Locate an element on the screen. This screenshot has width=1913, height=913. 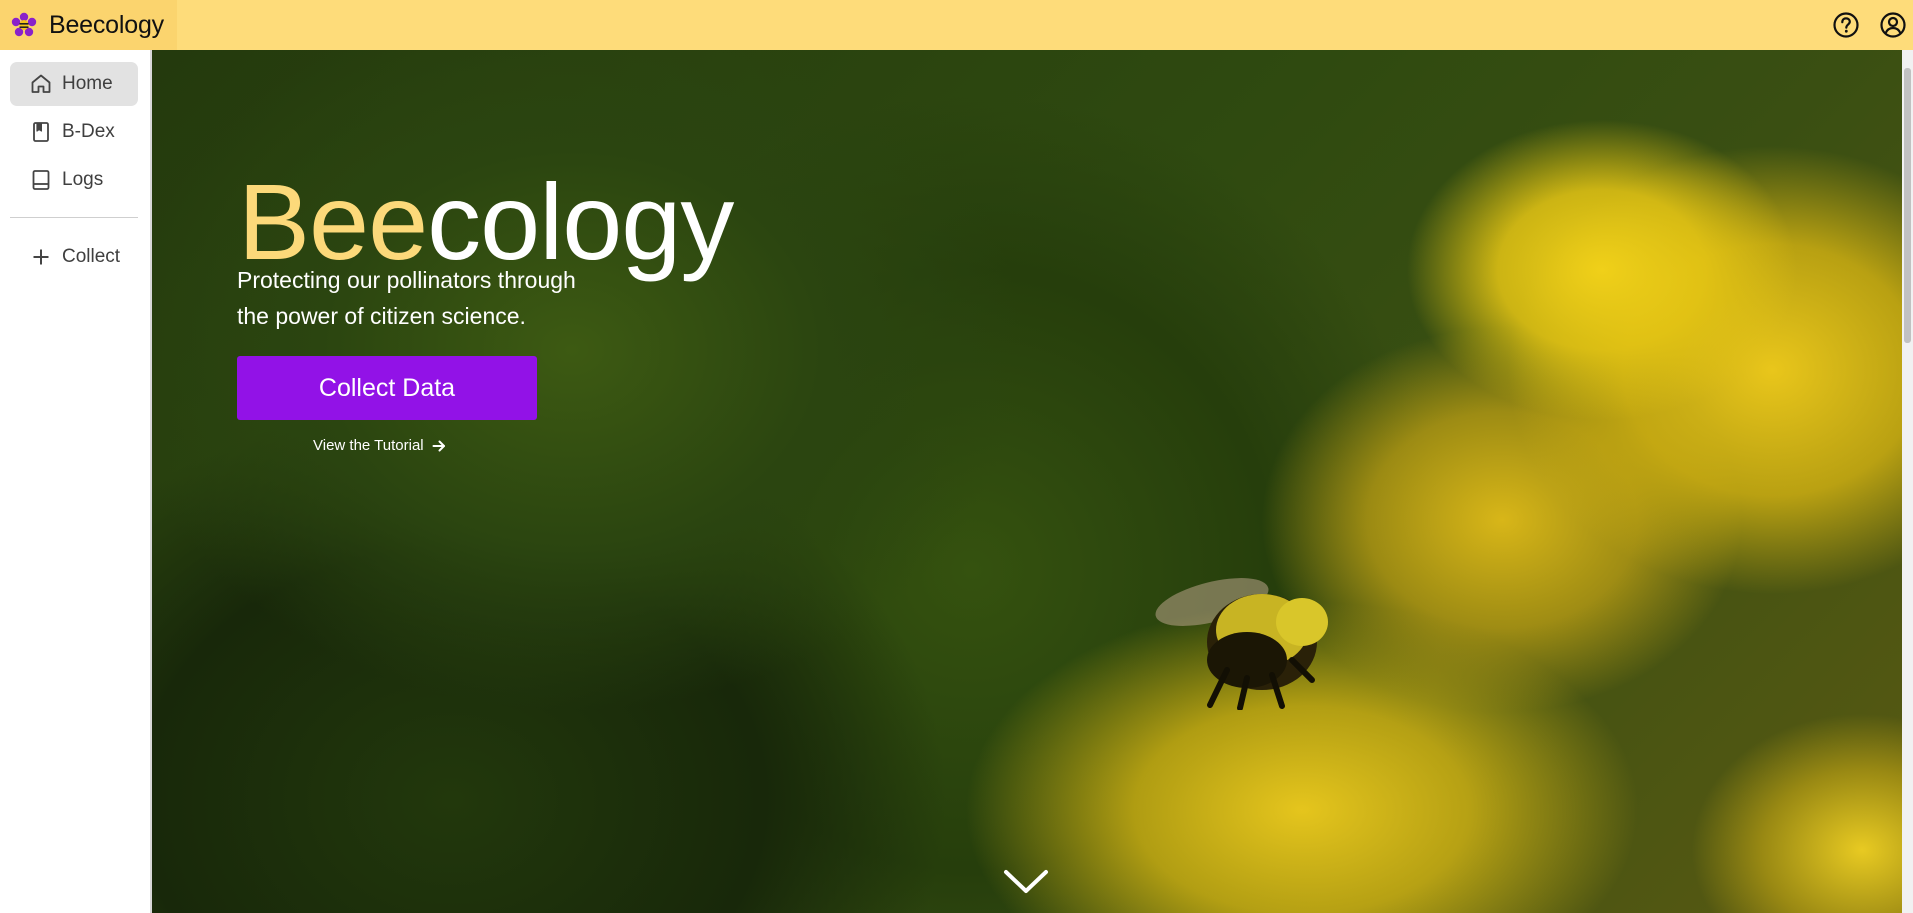
brand: Beecology is located at coordinates (88, 25).